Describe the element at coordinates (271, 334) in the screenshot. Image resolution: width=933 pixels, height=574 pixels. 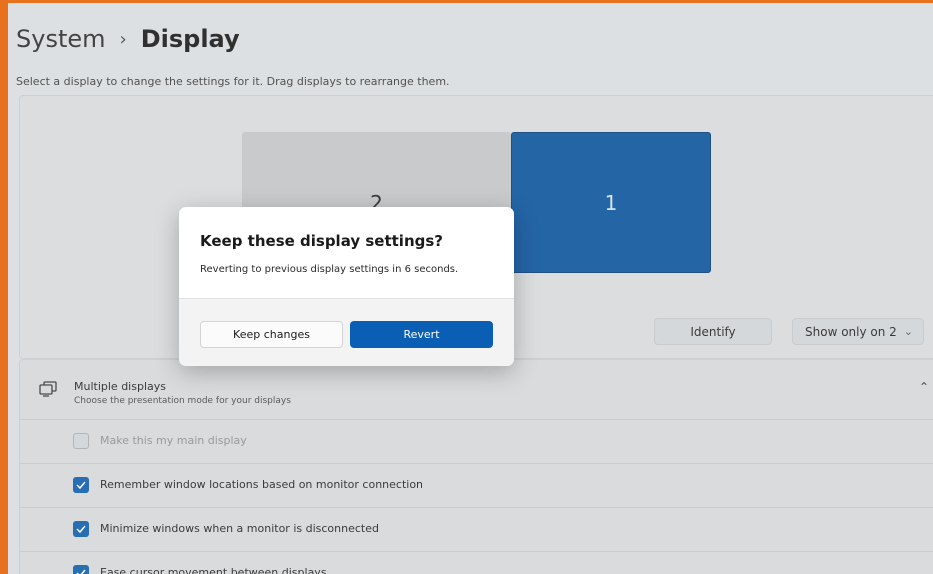
I see `keep-changes-button: Keep changes` at that location.